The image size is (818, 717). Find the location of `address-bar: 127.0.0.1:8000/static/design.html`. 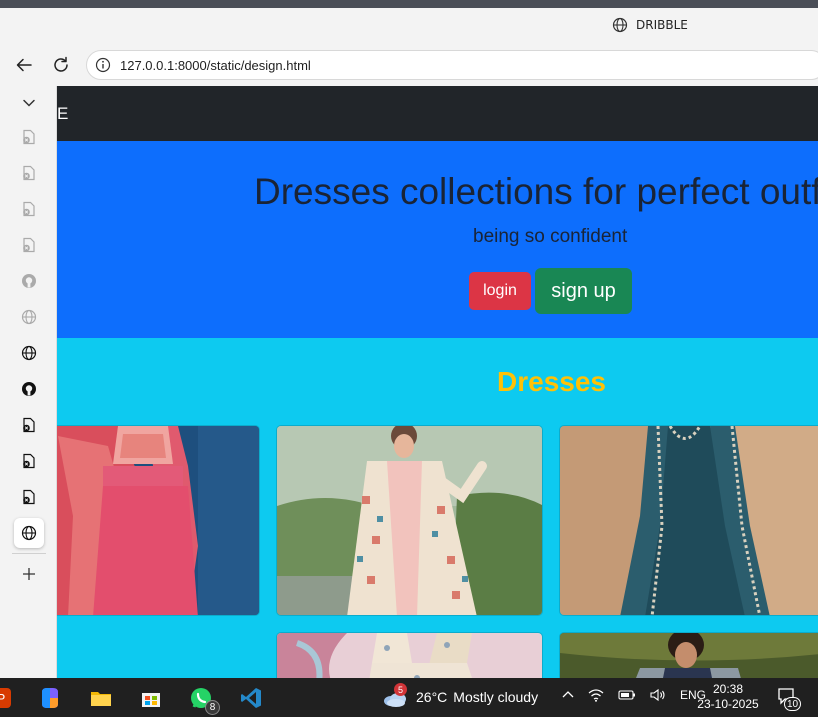

address-bar: 127.0.0.1:8000/static/design.html is located at coordinates (452, 65).